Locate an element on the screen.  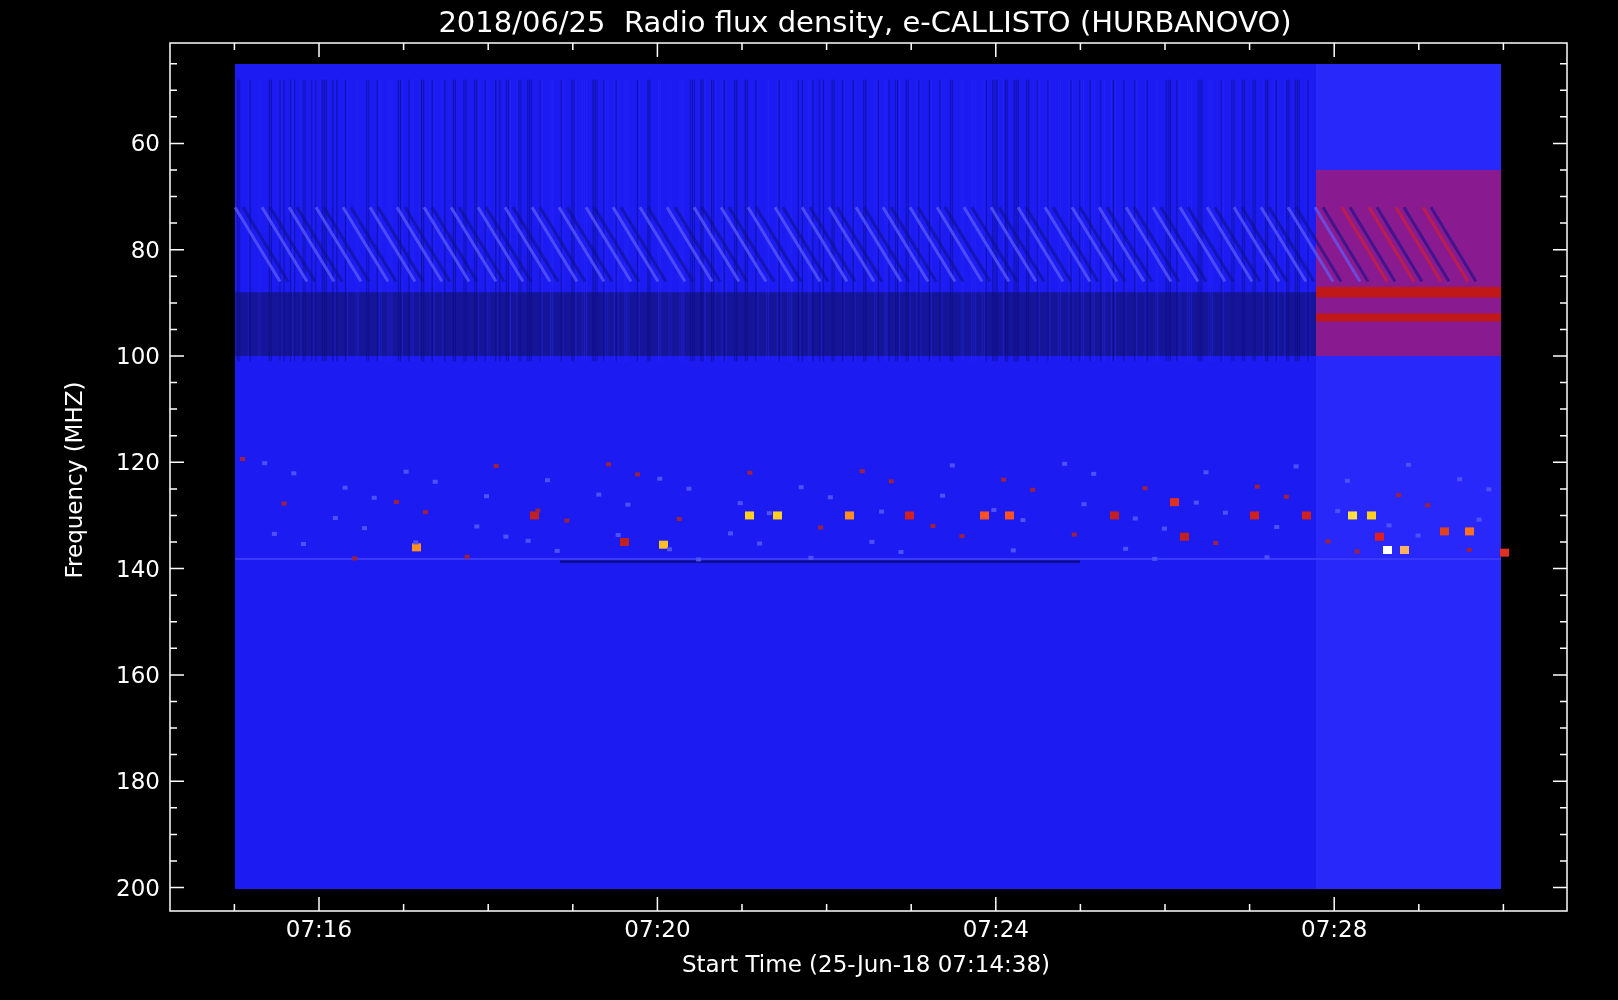
tick-label: 180 is located at coordinates (138, 781).